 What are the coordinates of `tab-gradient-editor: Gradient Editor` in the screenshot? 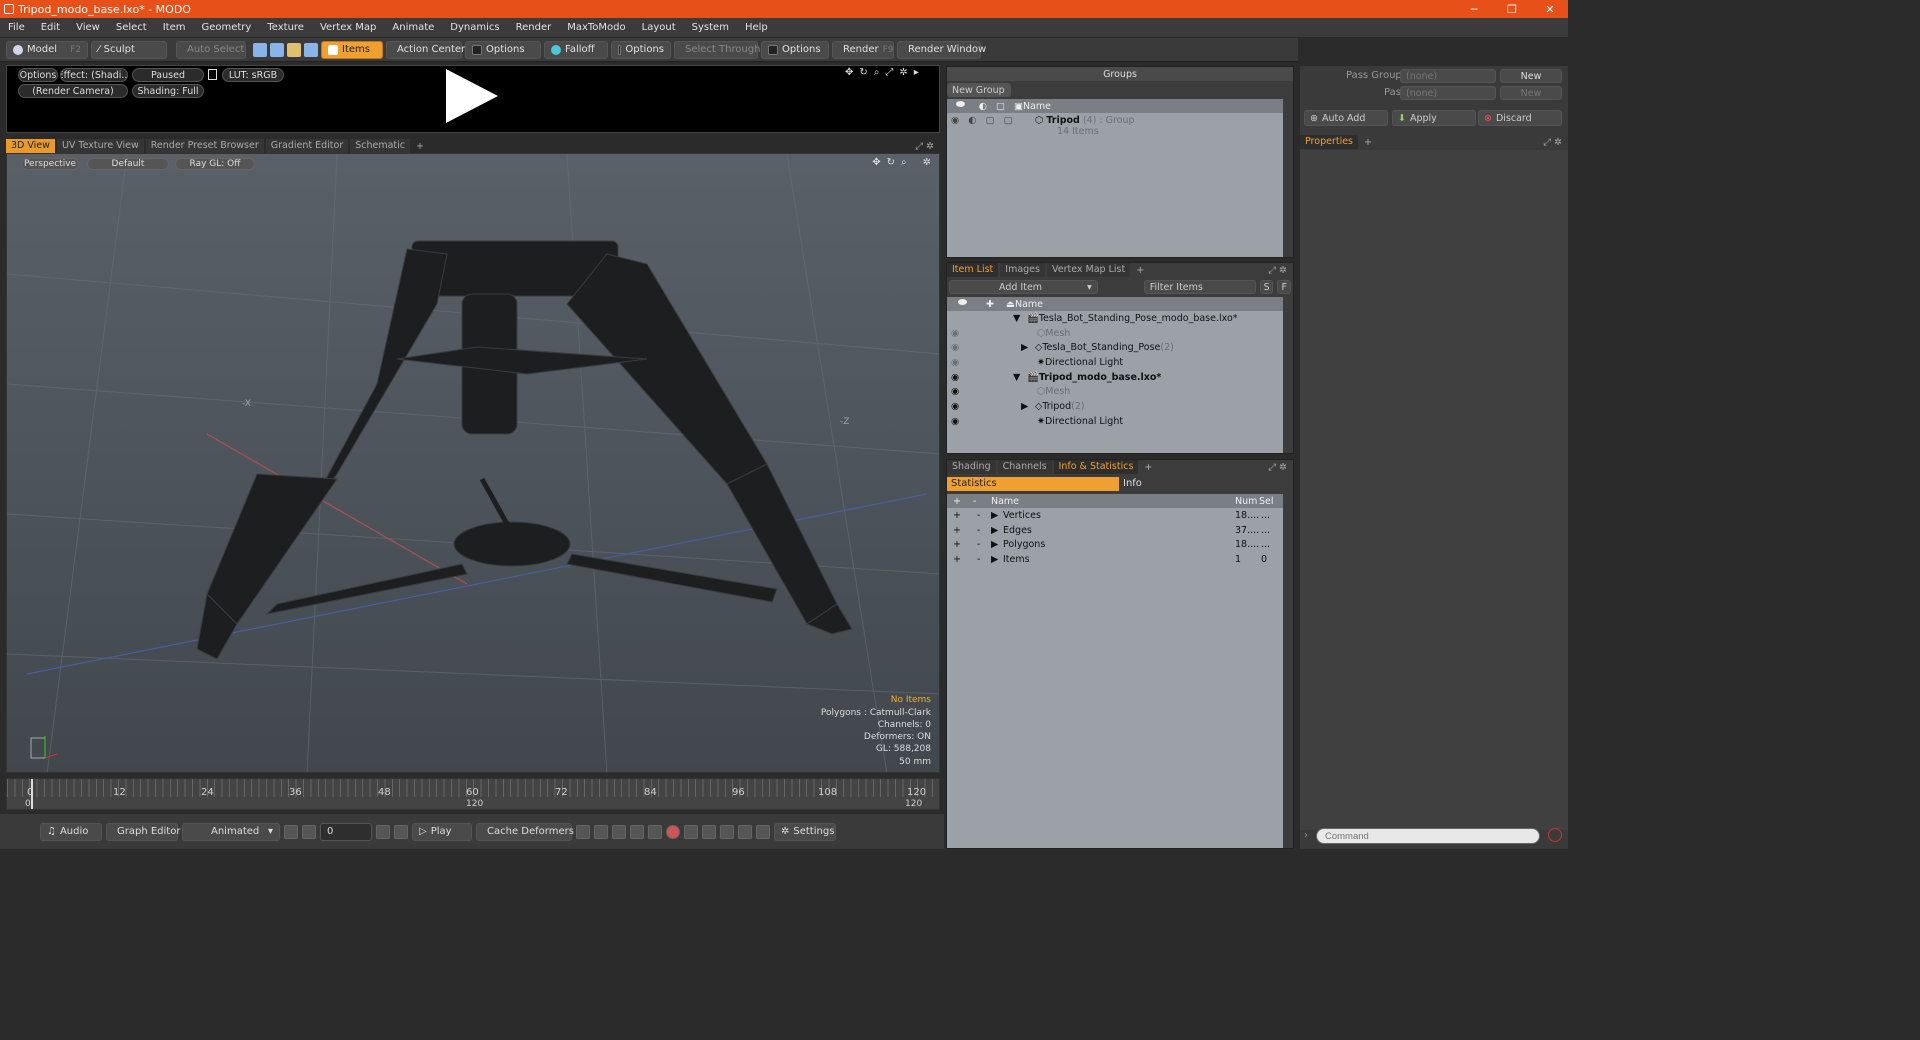 It's located at (307, 146).